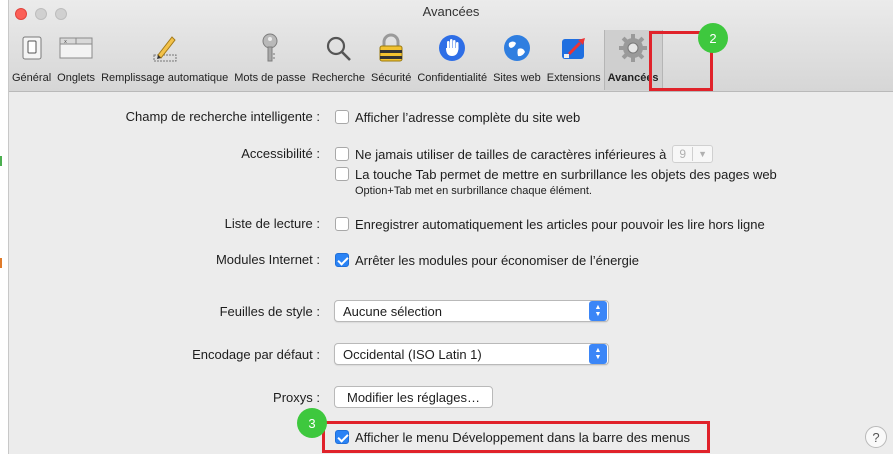  I want to click on smart-search-label: Champ de recherche intelligente :, so click(222, 116).